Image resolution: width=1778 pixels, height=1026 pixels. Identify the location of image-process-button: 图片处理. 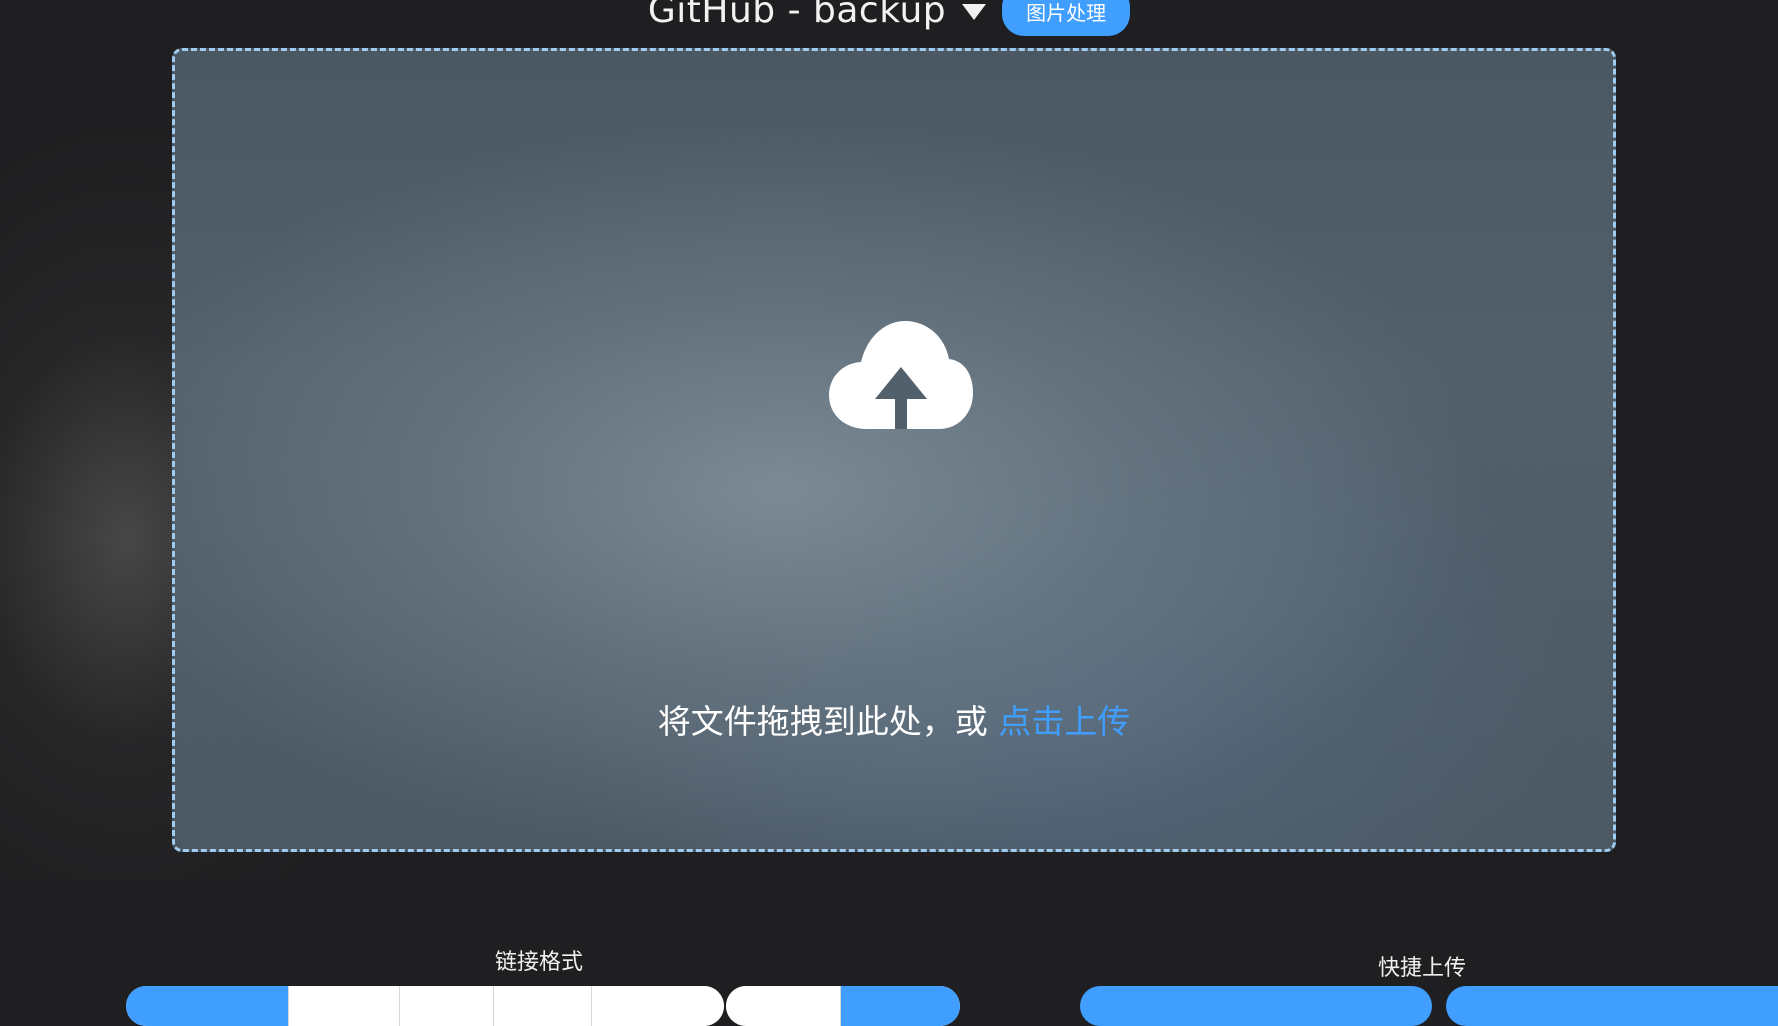
(1066, 18).